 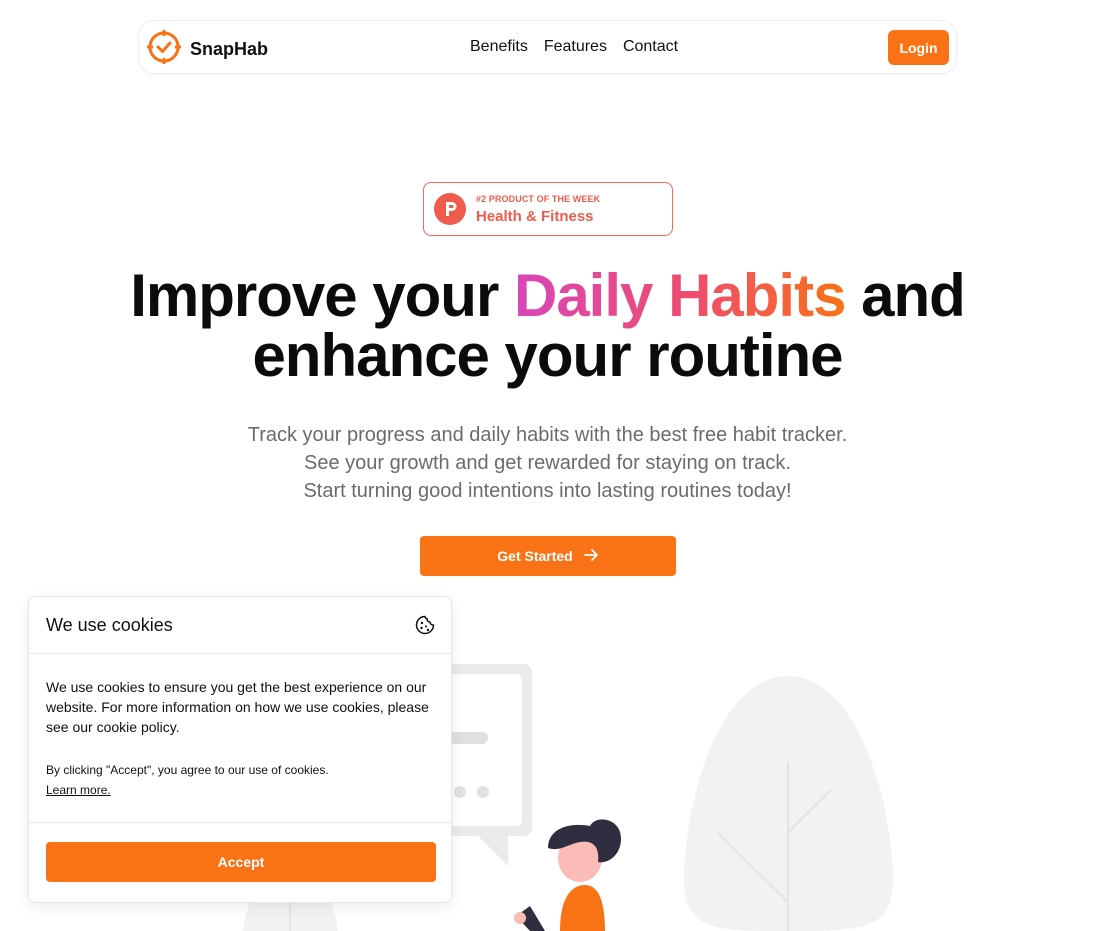 I want to click on badge-kicker: #2 PRODUCT OF THE WEEK, so click(x=538, y=199).